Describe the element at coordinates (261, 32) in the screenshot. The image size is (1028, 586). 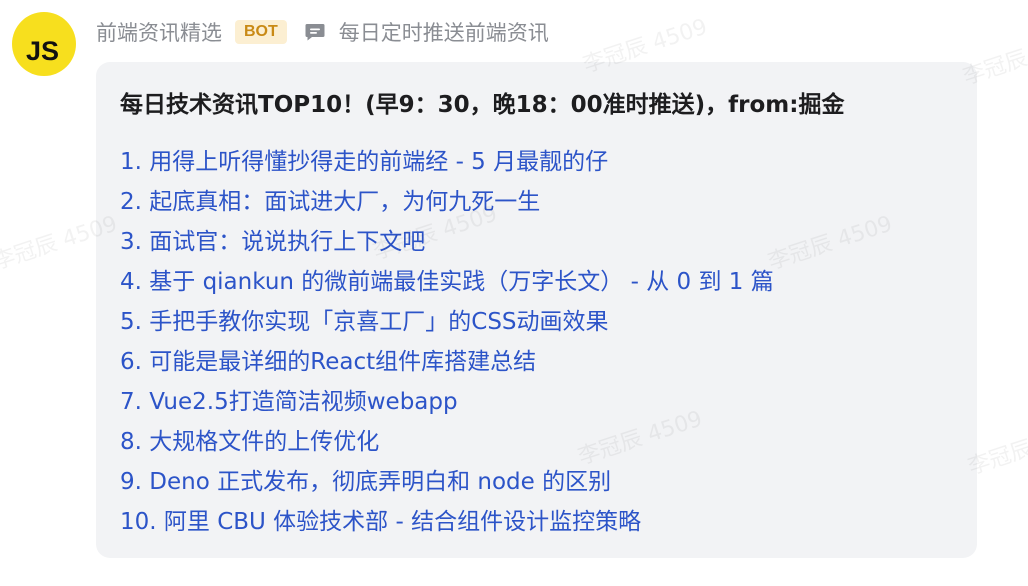
I see `bot-badge: BOT` at that location.